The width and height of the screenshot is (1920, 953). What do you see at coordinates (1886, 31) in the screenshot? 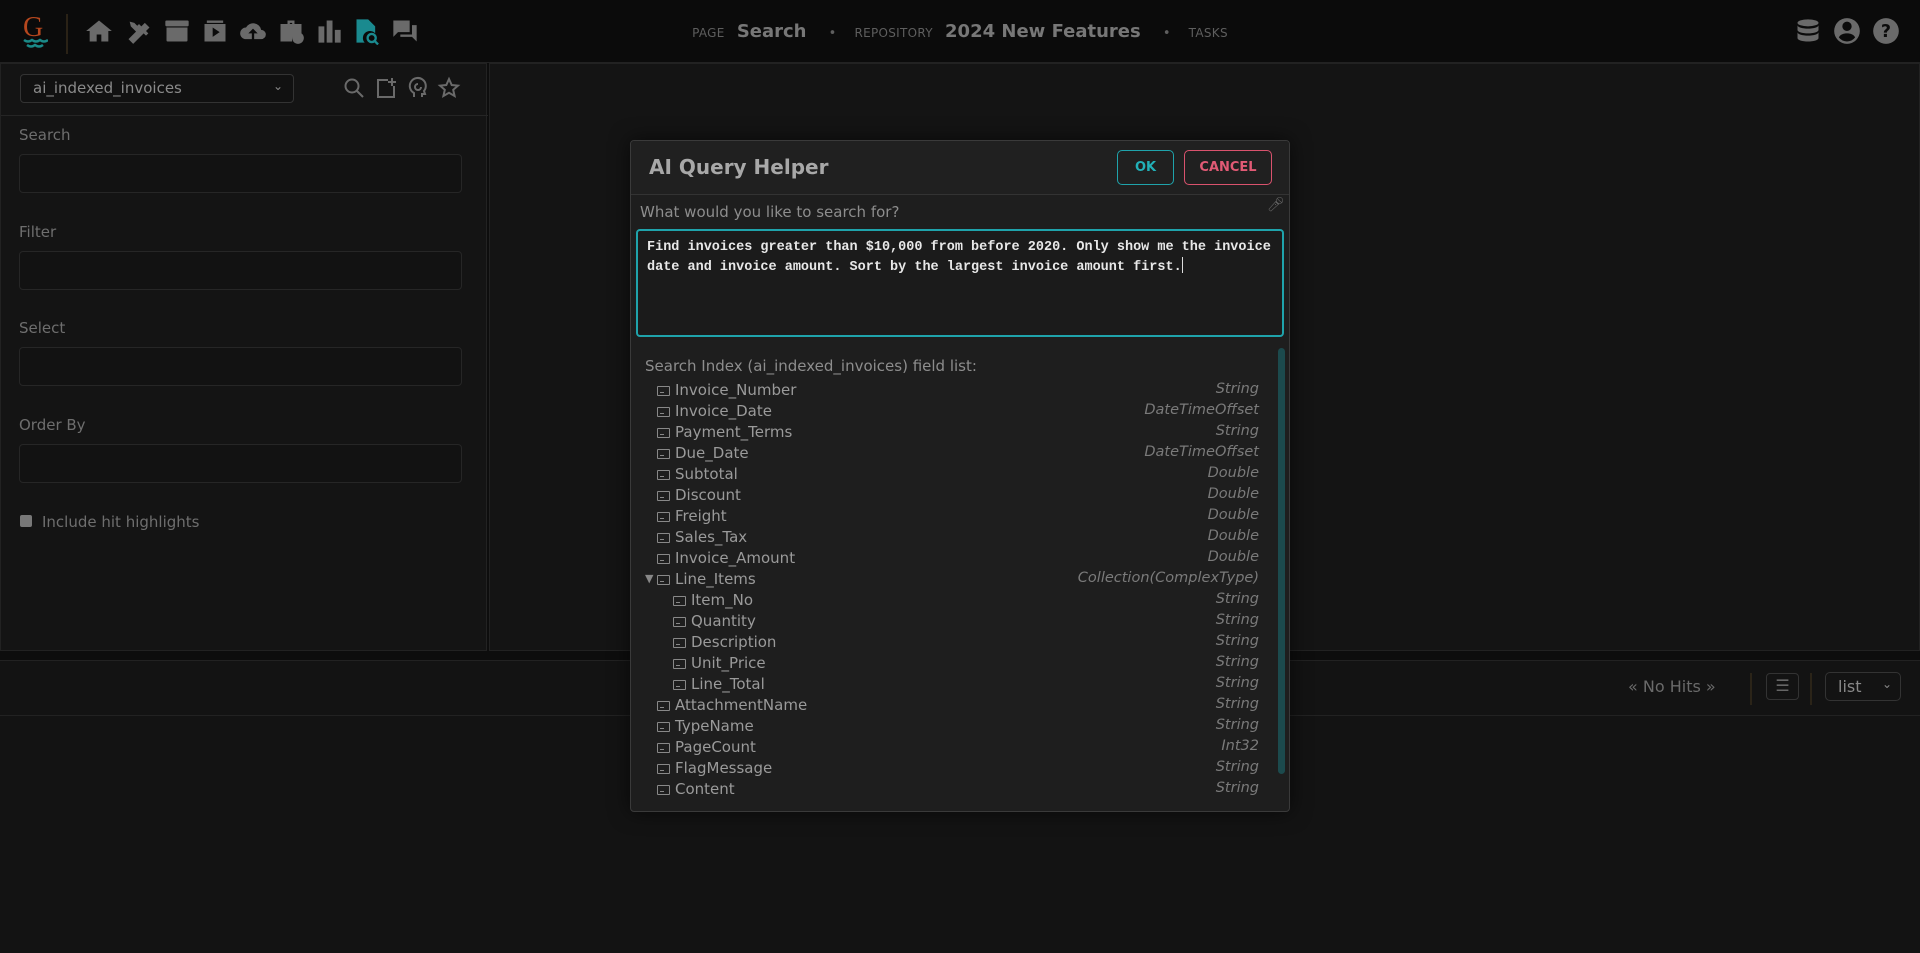
I see `help-icon: ?` at bounding box center [1886, 31].